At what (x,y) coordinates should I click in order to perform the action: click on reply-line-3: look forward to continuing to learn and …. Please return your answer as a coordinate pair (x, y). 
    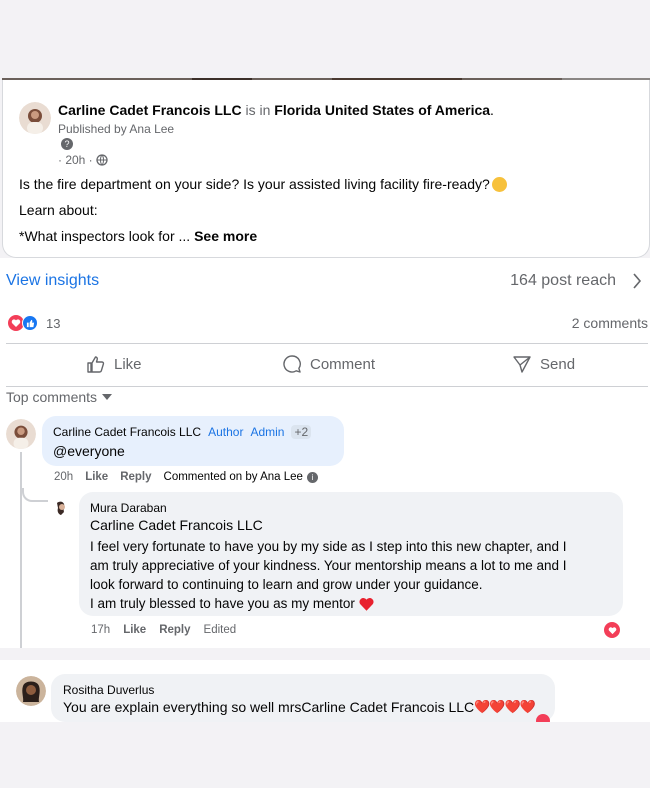
    Looking at the image, I should click on (286, 584).